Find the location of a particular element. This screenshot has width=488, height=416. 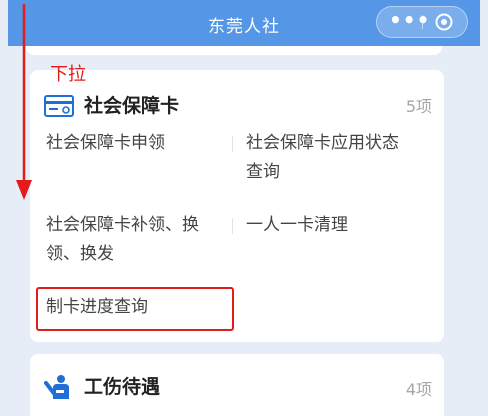

service-item-label: 社会保障卡补领、换 is located at coordinates (122, 225).